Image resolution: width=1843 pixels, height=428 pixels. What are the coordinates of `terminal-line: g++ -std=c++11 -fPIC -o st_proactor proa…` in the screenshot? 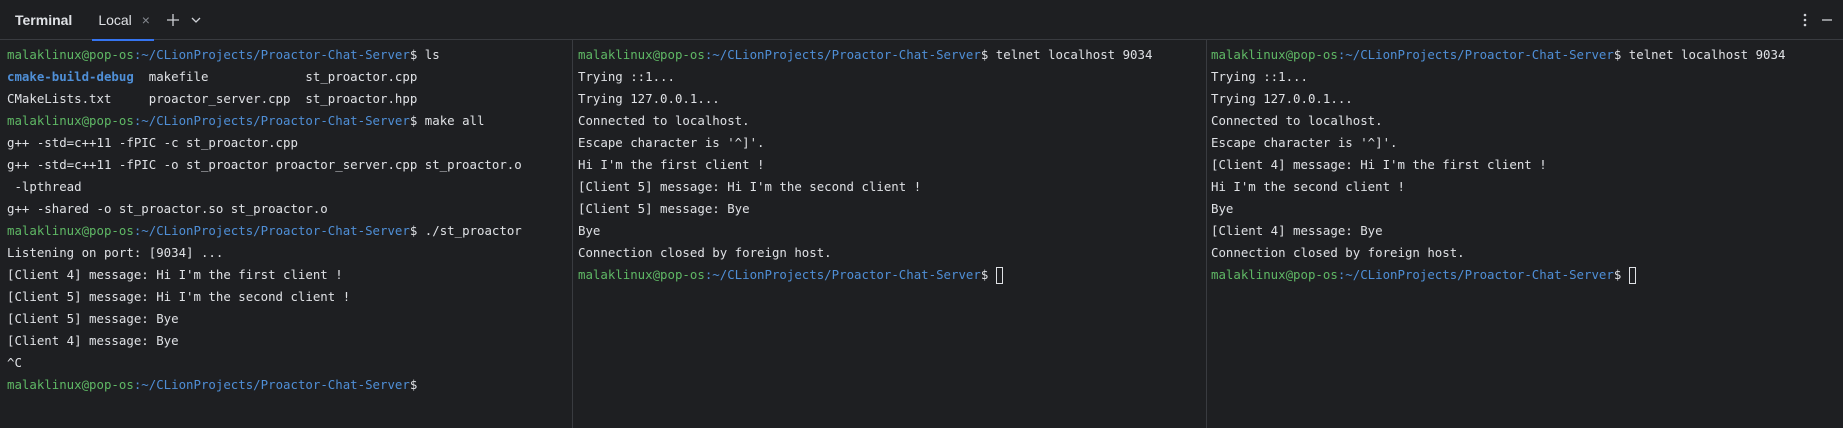 It's located at (264, 164).